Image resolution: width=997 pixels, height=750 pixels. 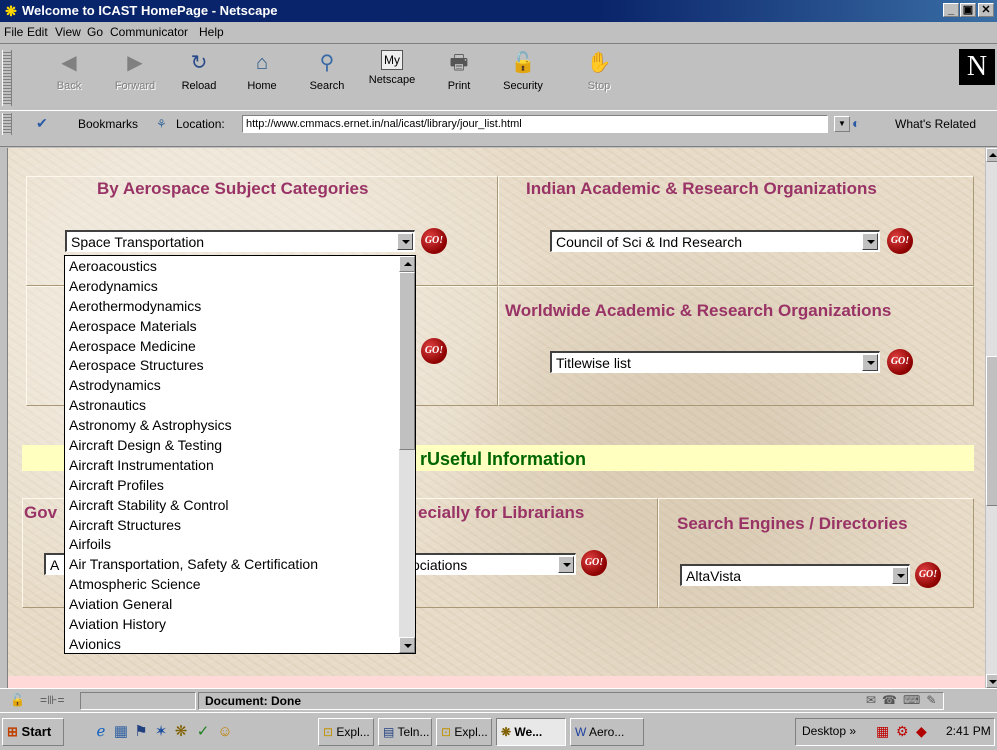 I want to click on dropdown-scrollbar, so click(x=407, y=454).